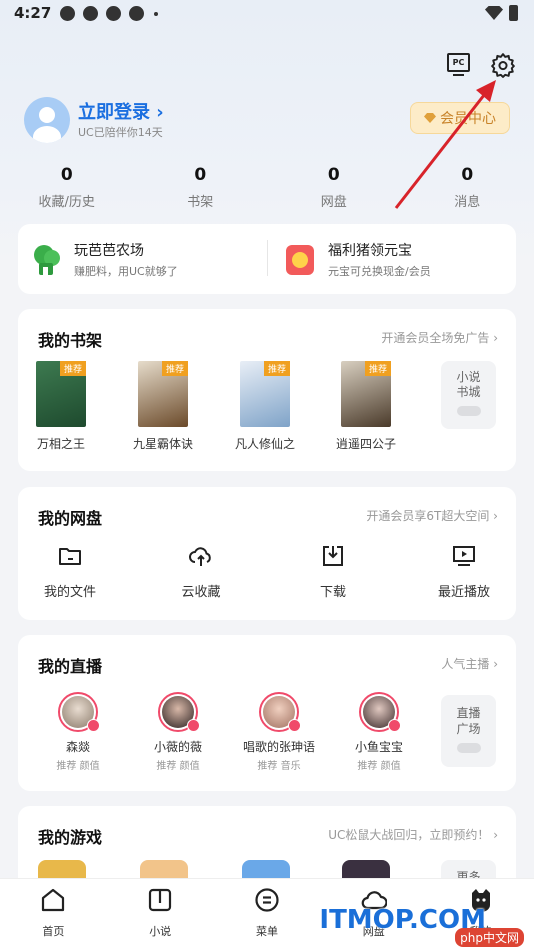 This screenshot has width=534, height=950. What do you see at coordinates (278, 747) in the screenshot?
I see `streamer-name: 唱歌的张珅语` at bounding box center [278, 747].